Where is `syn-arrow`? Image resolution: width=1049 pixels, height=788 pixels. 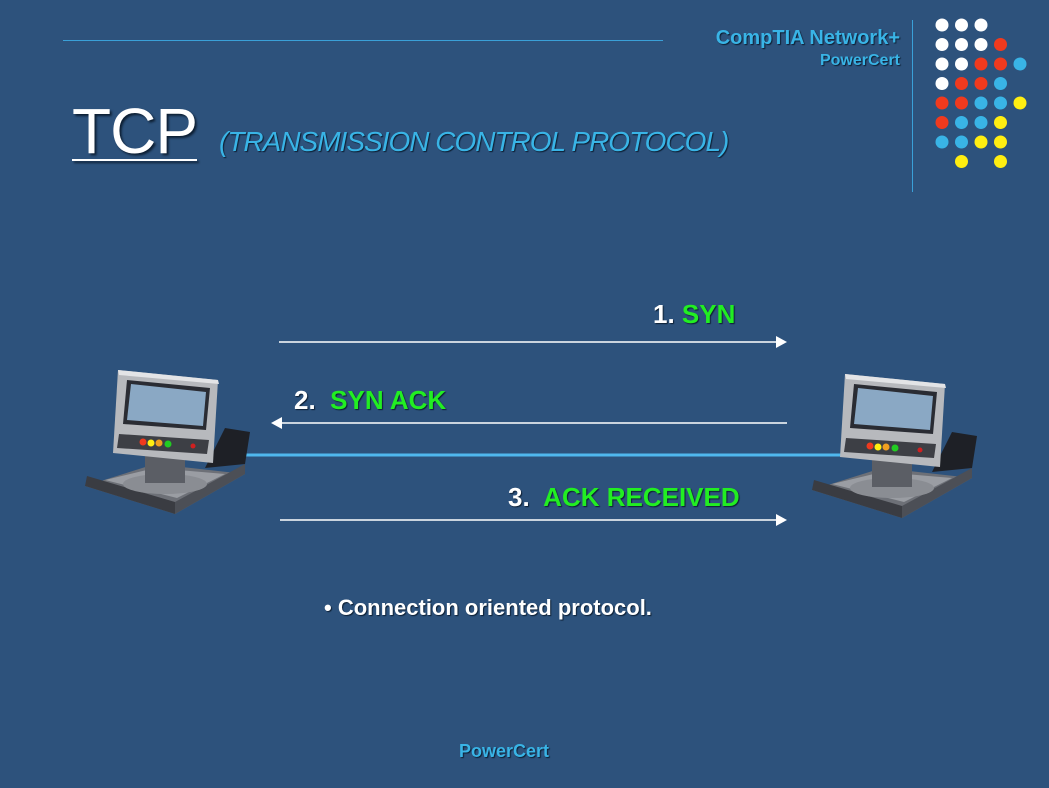
syn-arrow is located at coordinates (533, 342).